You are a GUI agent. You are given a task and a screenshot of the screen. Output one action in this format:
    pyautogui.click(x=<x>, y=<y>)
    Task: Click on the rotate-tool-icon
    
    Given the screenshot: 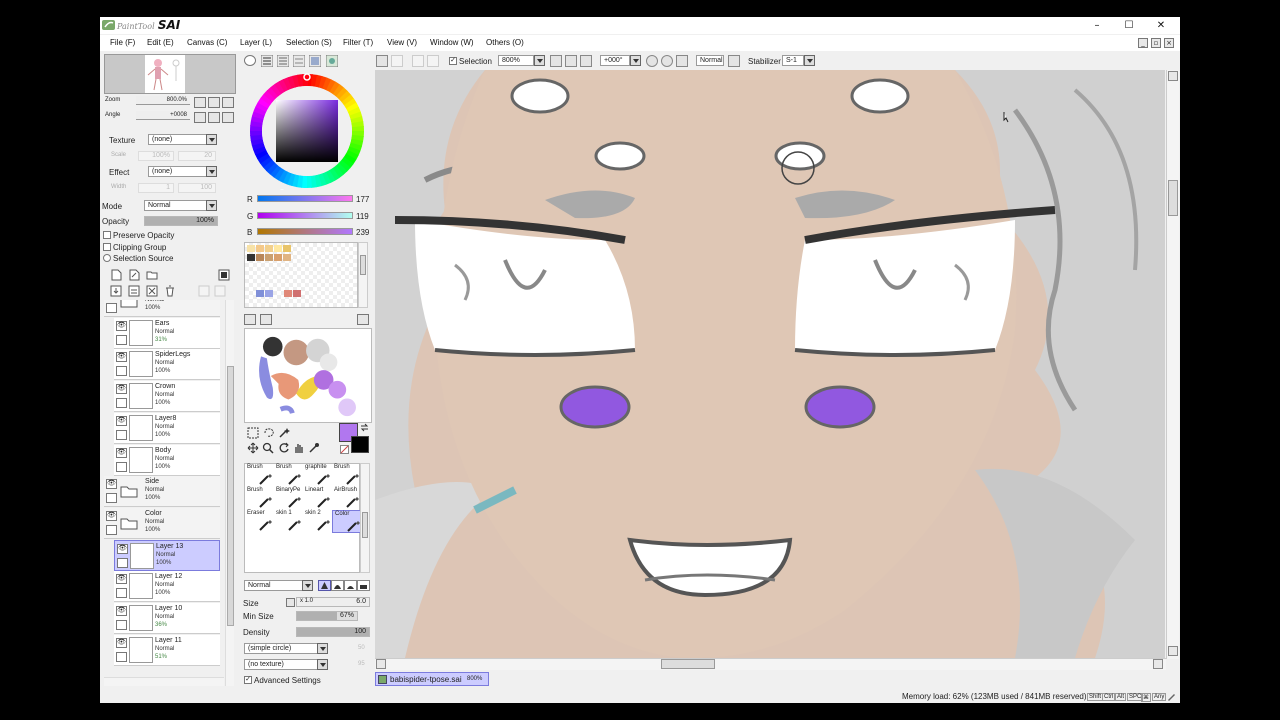 What is the action you would take?
    pyautogui.click(x=284, y=448)
    